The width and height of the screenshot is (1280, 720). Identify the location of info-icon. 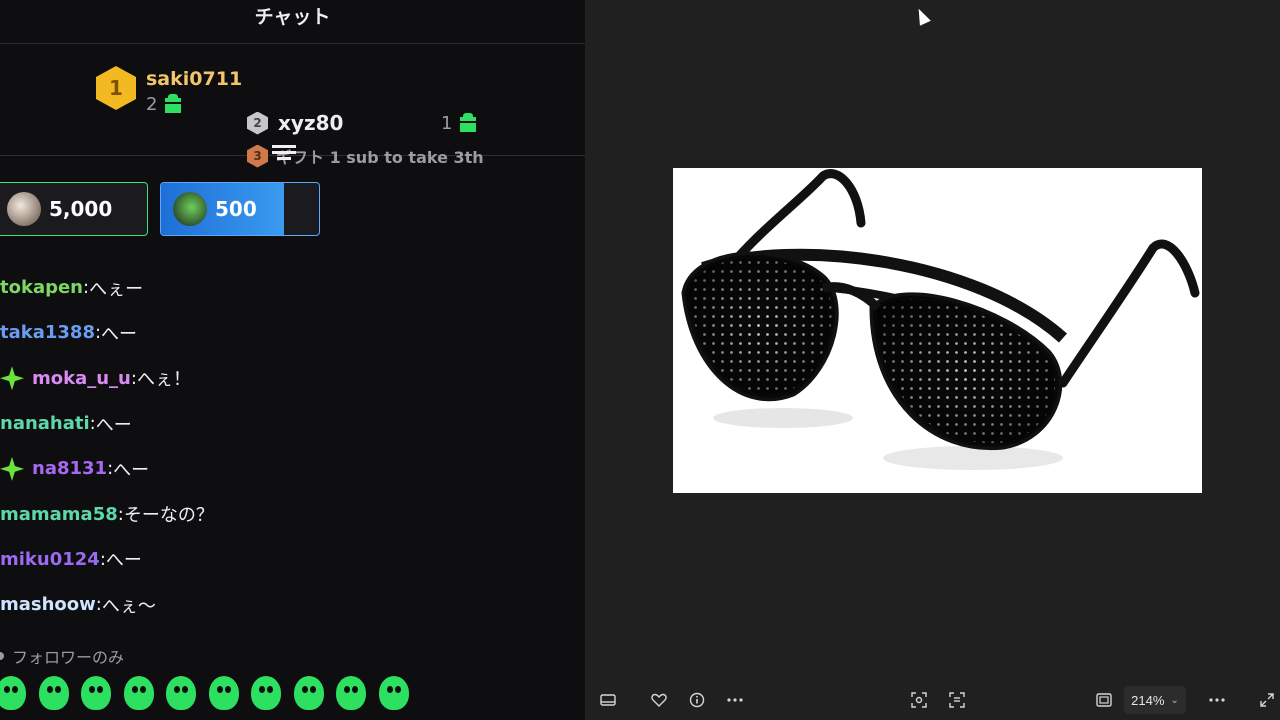
(697, 700).